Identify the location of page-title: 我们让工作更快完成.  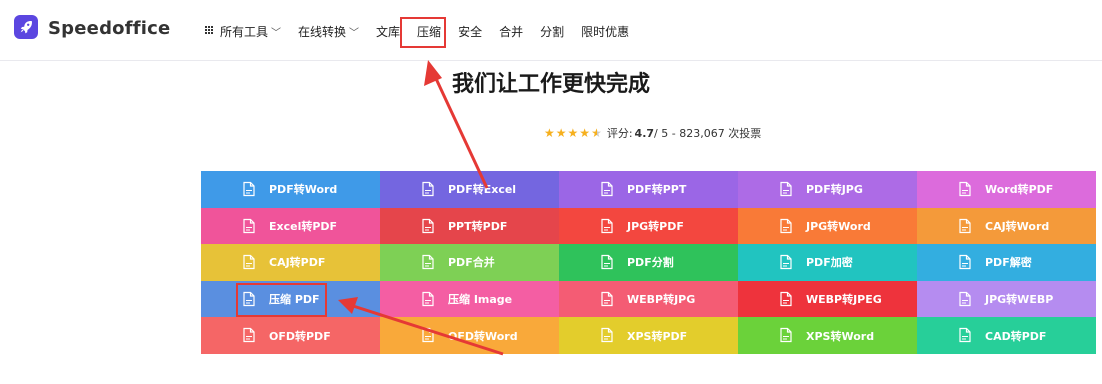
(550, 84).